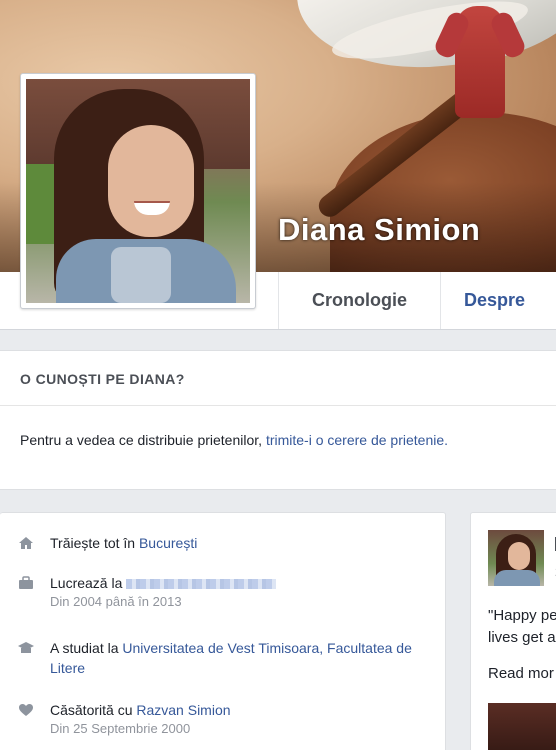 The image size is (556, 750). What do you see at coordinates (86, 648) in the screenshot?
I see `studied-label: A studiat la` at bounding box center [86, 648].